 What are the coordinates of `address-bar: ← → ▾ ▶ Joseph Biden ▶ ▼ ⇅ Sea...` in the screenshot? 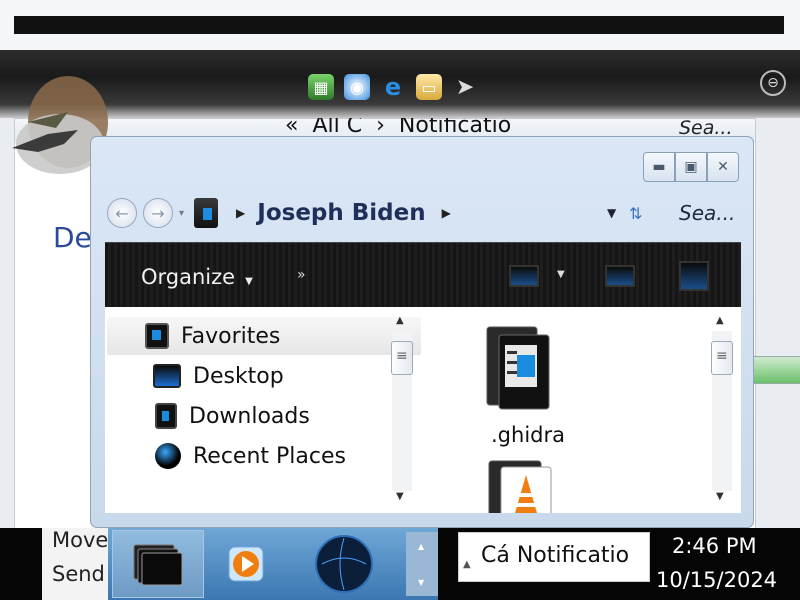 It's located at (422, 213).